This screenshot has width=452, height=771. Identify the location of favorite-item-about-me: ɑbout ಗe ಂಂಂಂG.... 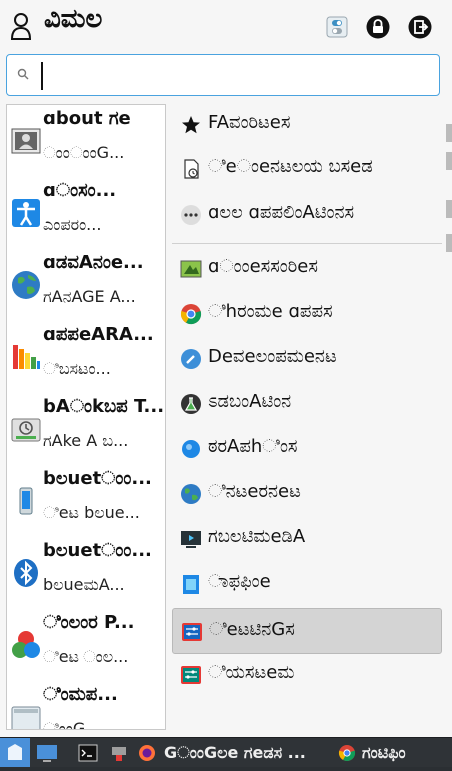
(86, 141).